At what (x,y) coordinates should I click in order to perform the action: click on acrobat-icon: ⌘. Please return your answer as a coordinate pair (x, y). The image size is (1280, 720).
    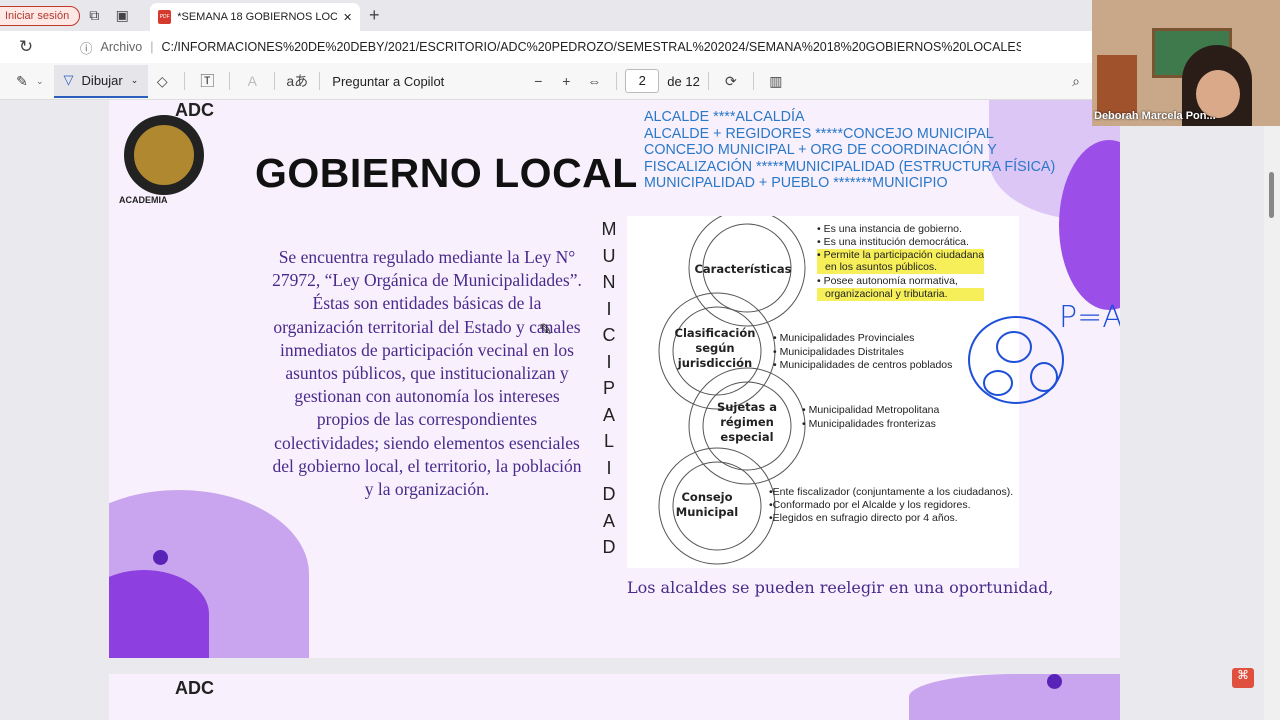
    Looking at the image, I should click on (1243, 678).